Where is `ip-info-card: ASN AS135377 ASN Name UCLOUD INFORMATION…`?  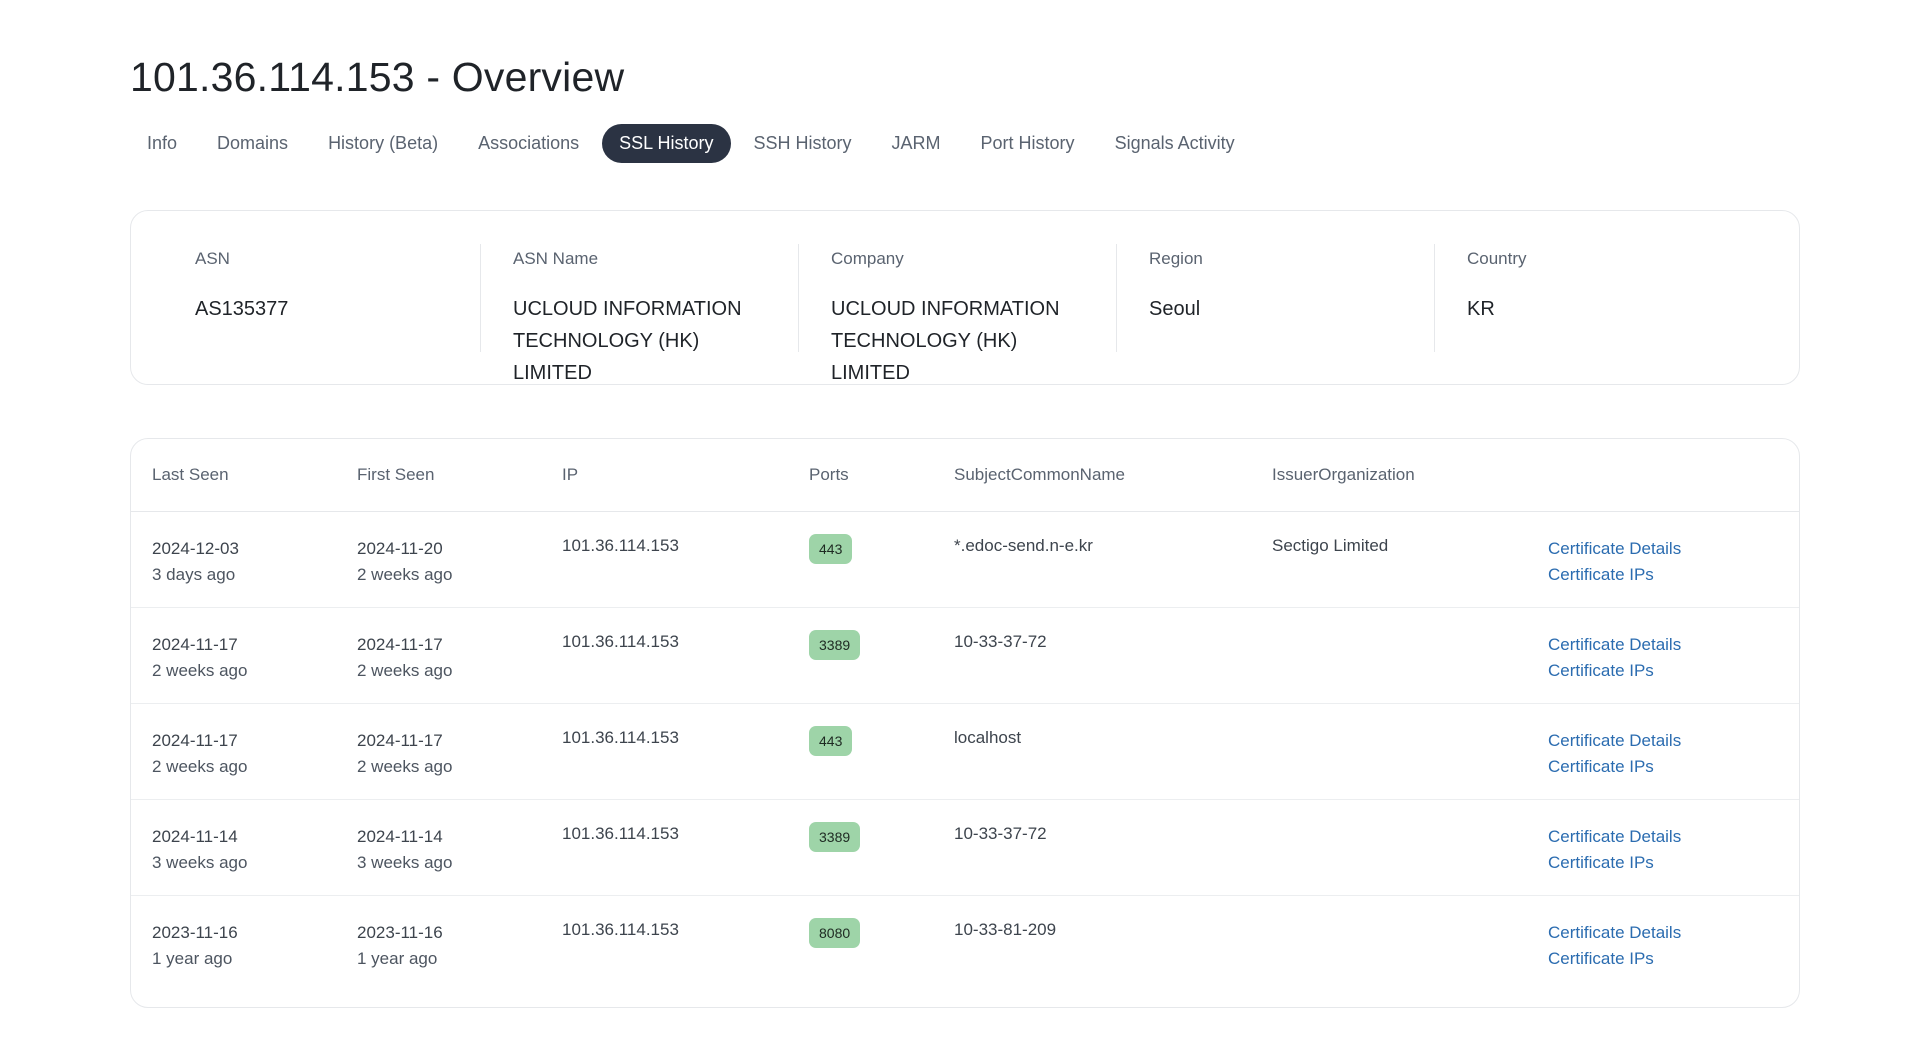
ip-info-card: ASN AS135377 ASN Name UCLOUD INFORMATION… is located at coordinates (965, 297).